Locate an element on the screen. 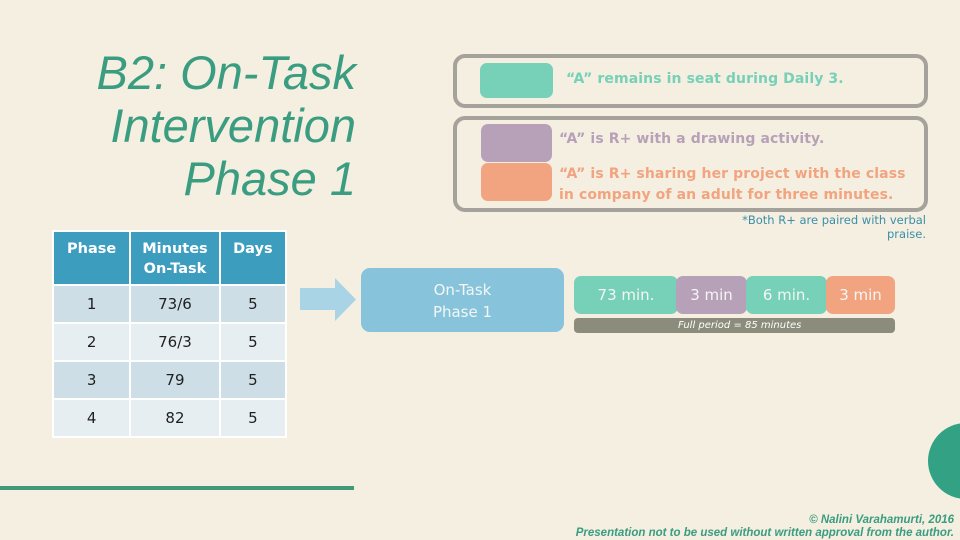 The height and width of the screenshot is (540, 960). table-row: 1 73/6 5 is located at coordinates (169, 304).